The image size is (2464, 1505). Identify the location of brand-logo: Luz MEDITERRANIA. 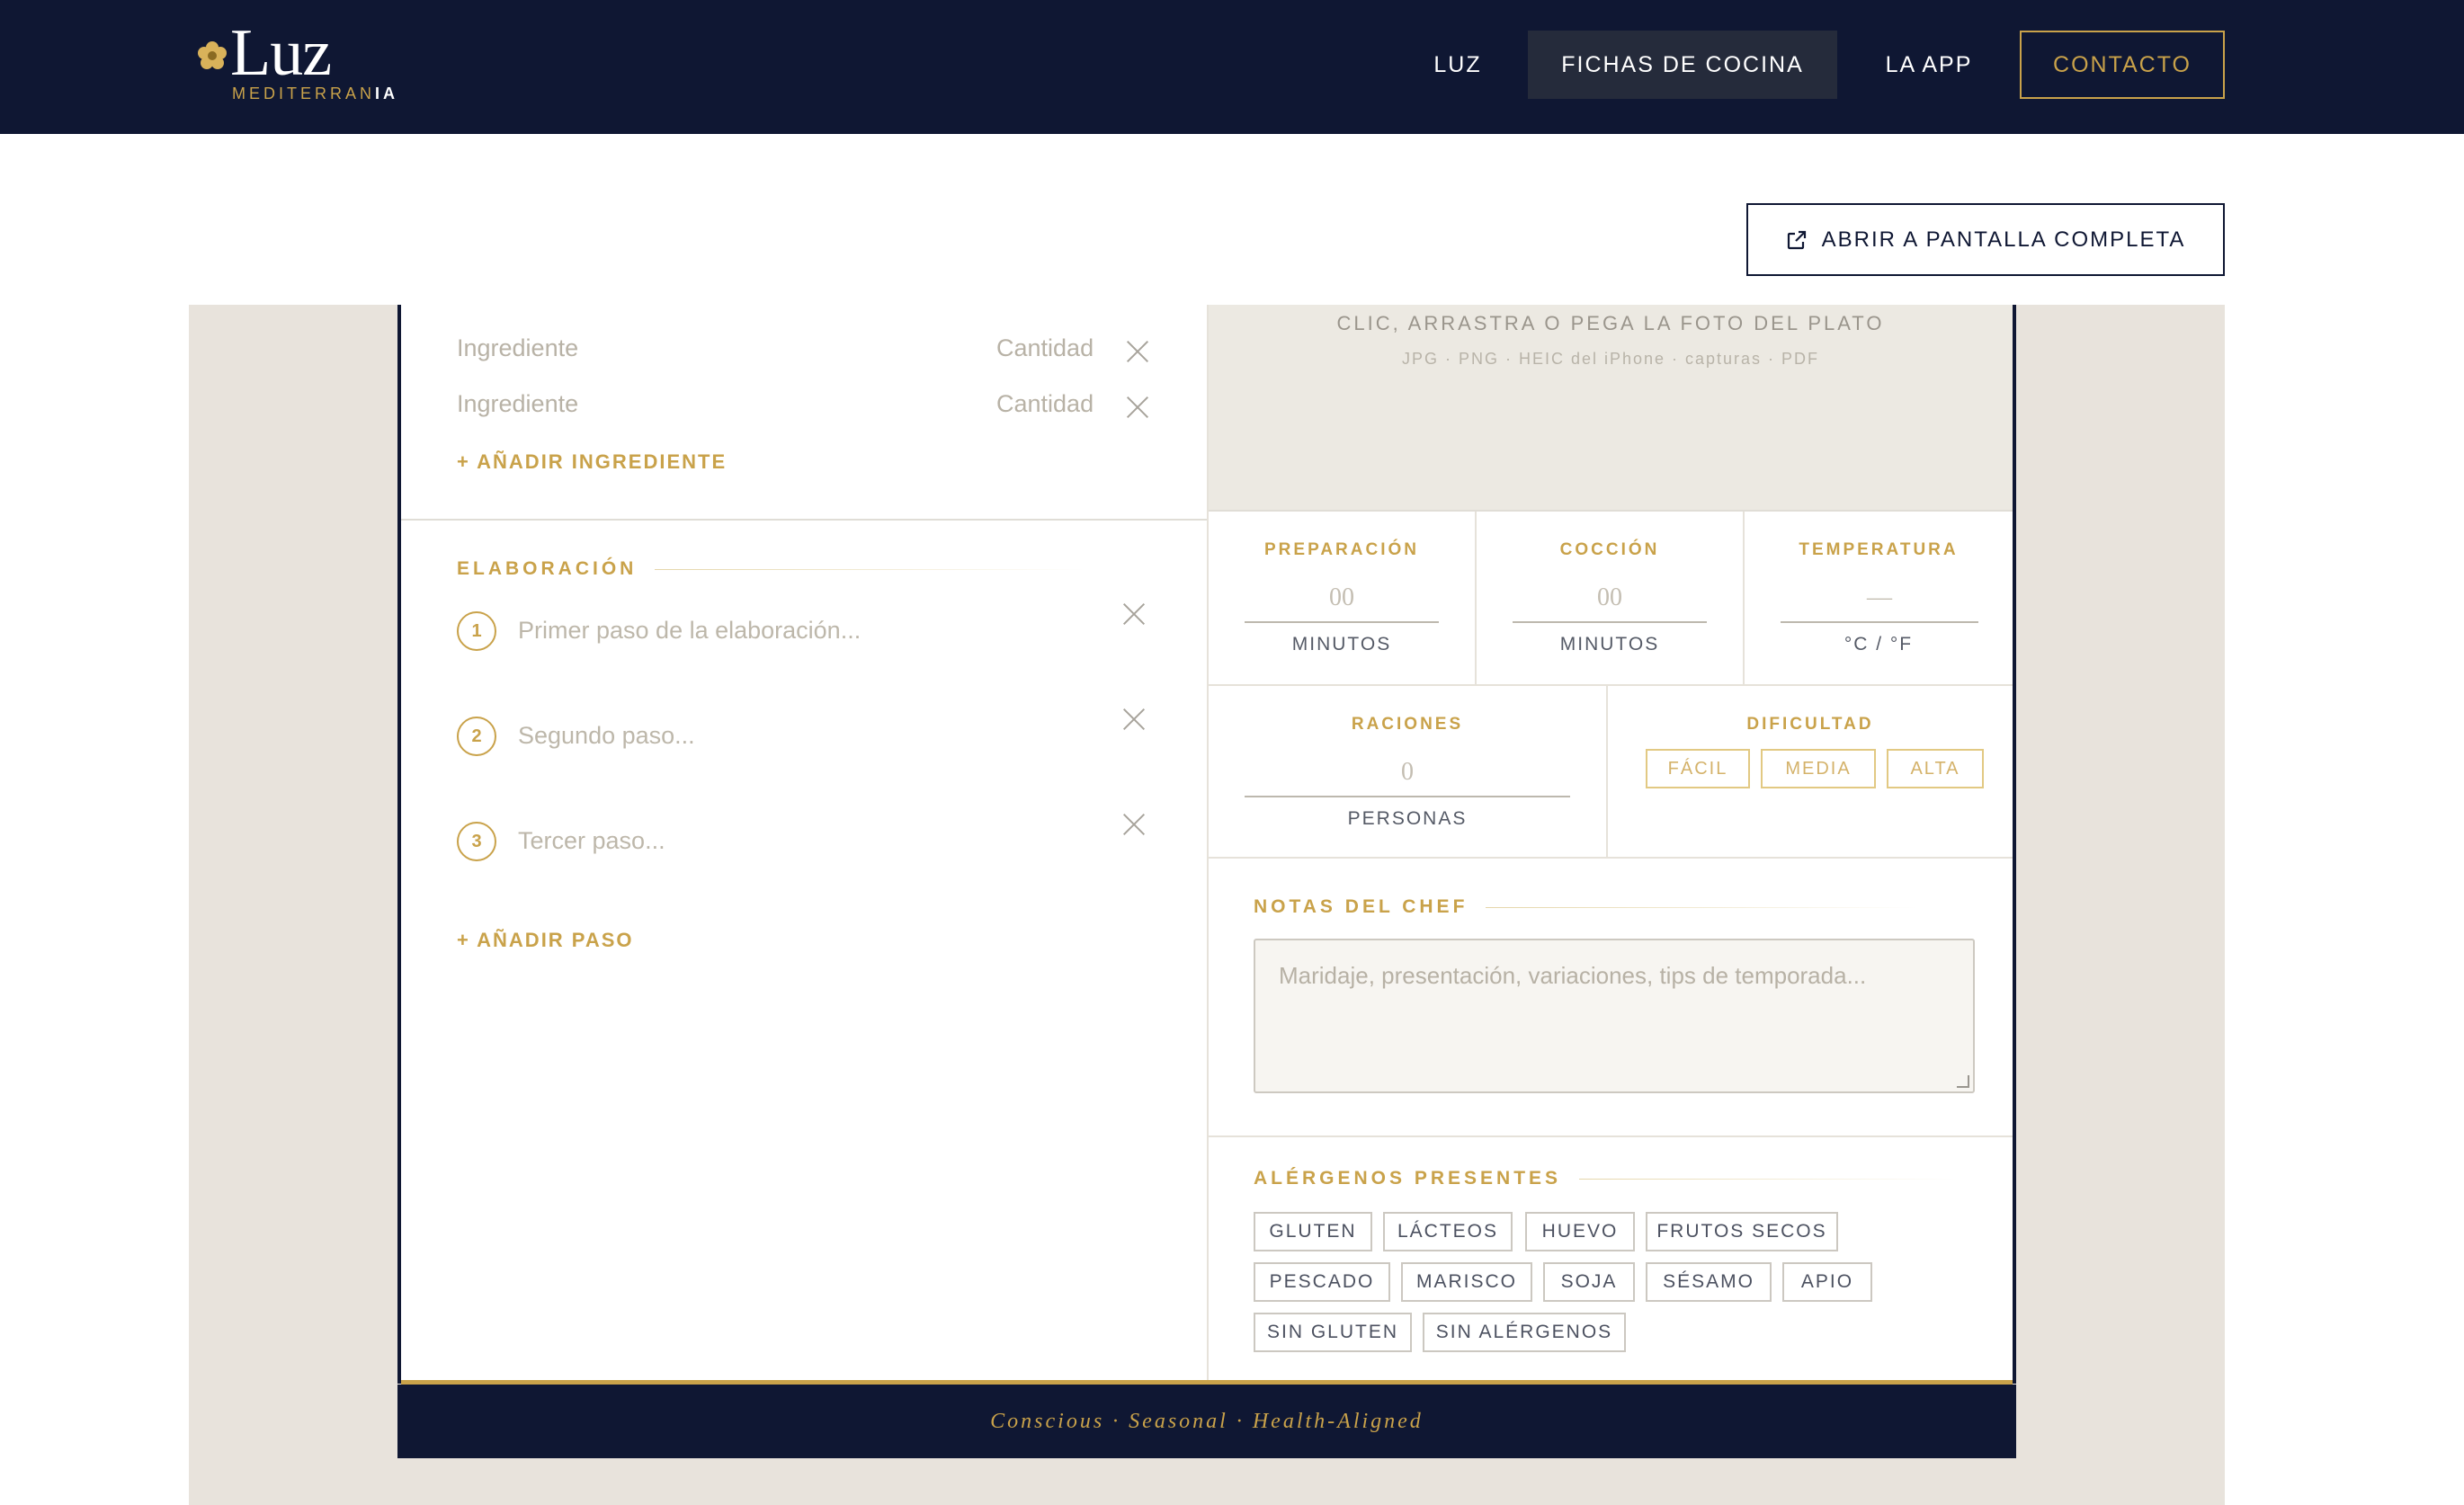
(309, 65).